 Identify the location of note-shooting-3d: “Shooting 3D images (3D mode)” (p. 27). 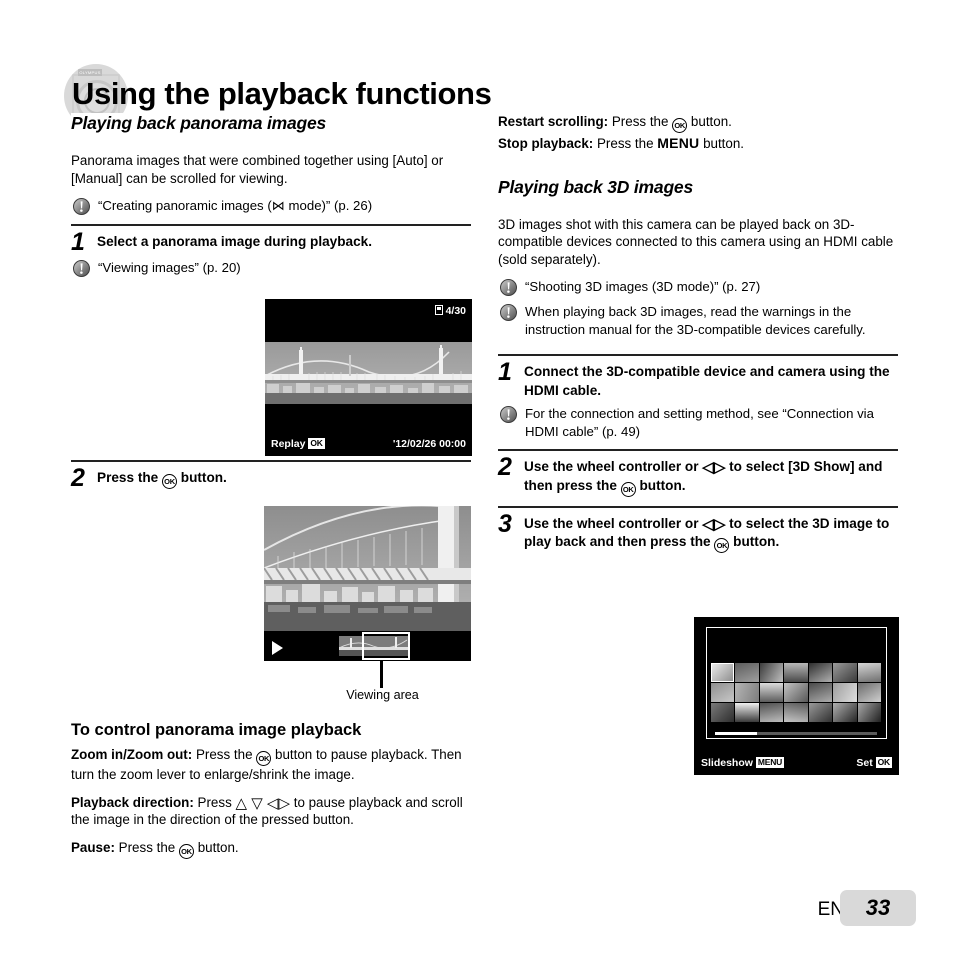
(698, 287).